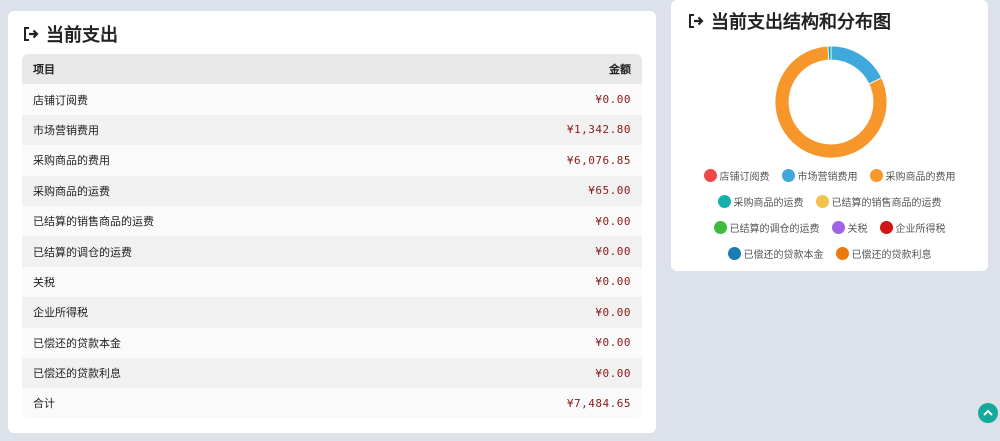 The height and width of the screenshot is (441, 1000). I want to click on chevron-up-icon, so click(988, 412).